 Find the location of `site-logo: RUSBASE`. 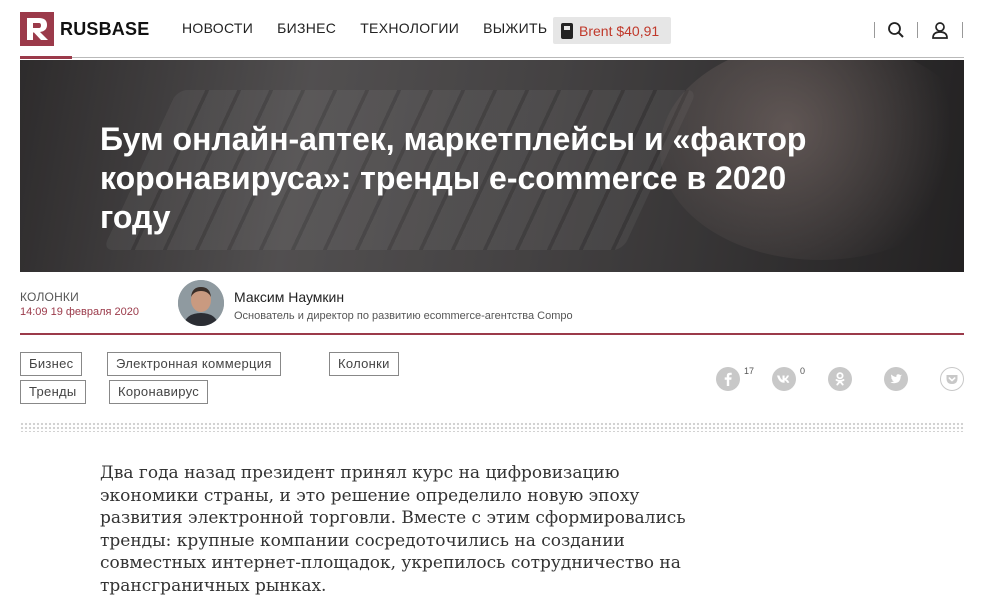

site-logo: RUSBASE is located at coordinates (84, 29).